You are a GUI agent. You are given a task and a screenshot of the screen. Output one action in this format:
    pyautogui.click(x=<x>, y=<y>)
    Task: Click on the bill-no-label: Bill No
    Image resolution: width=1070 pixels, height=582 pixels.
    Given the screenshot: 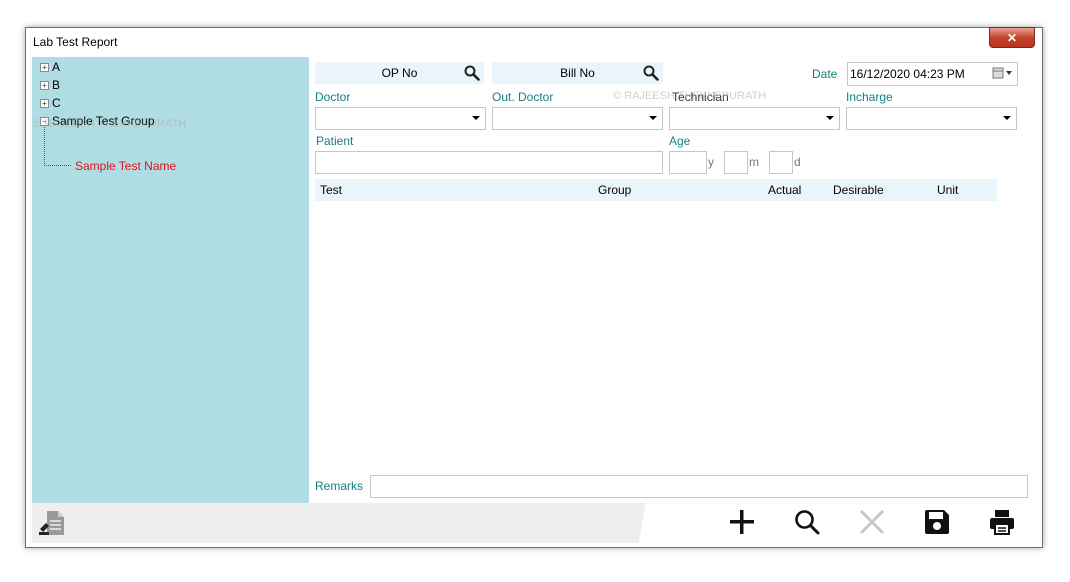 What is the action you would take?
    pyautogui.click(x=577, y=73)
    